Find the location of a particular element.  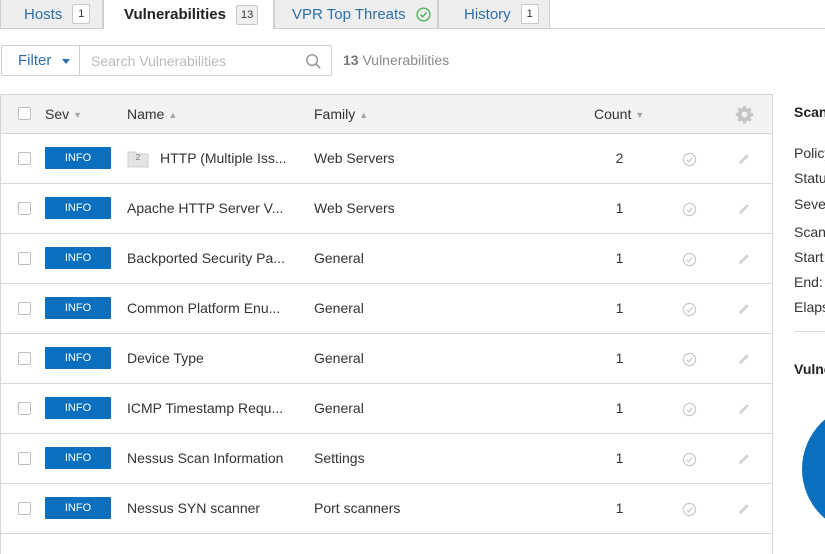

tab-vulnerabilities-badge: 13 is located at coordinates (247, 14).